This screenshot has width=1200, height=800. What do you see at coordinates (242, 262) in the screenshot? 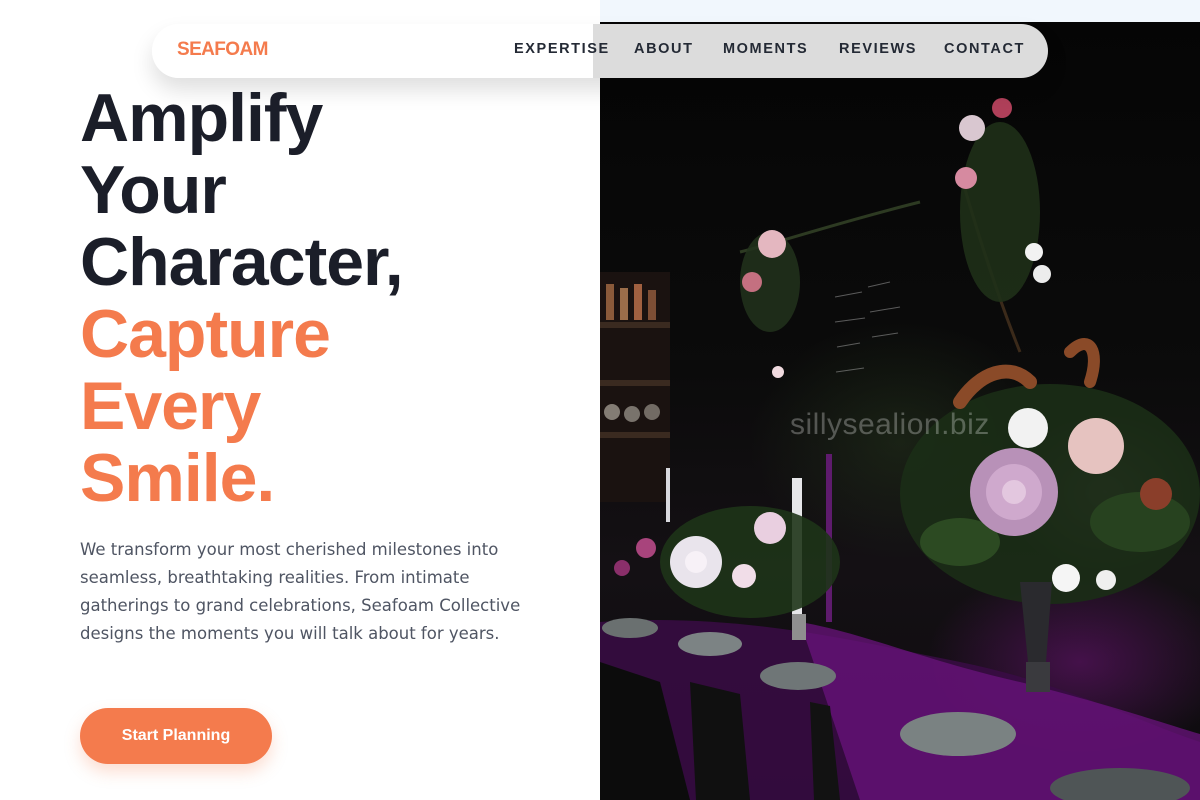
I see `headline-line-3: Character,` at bounding box center [242, 262].